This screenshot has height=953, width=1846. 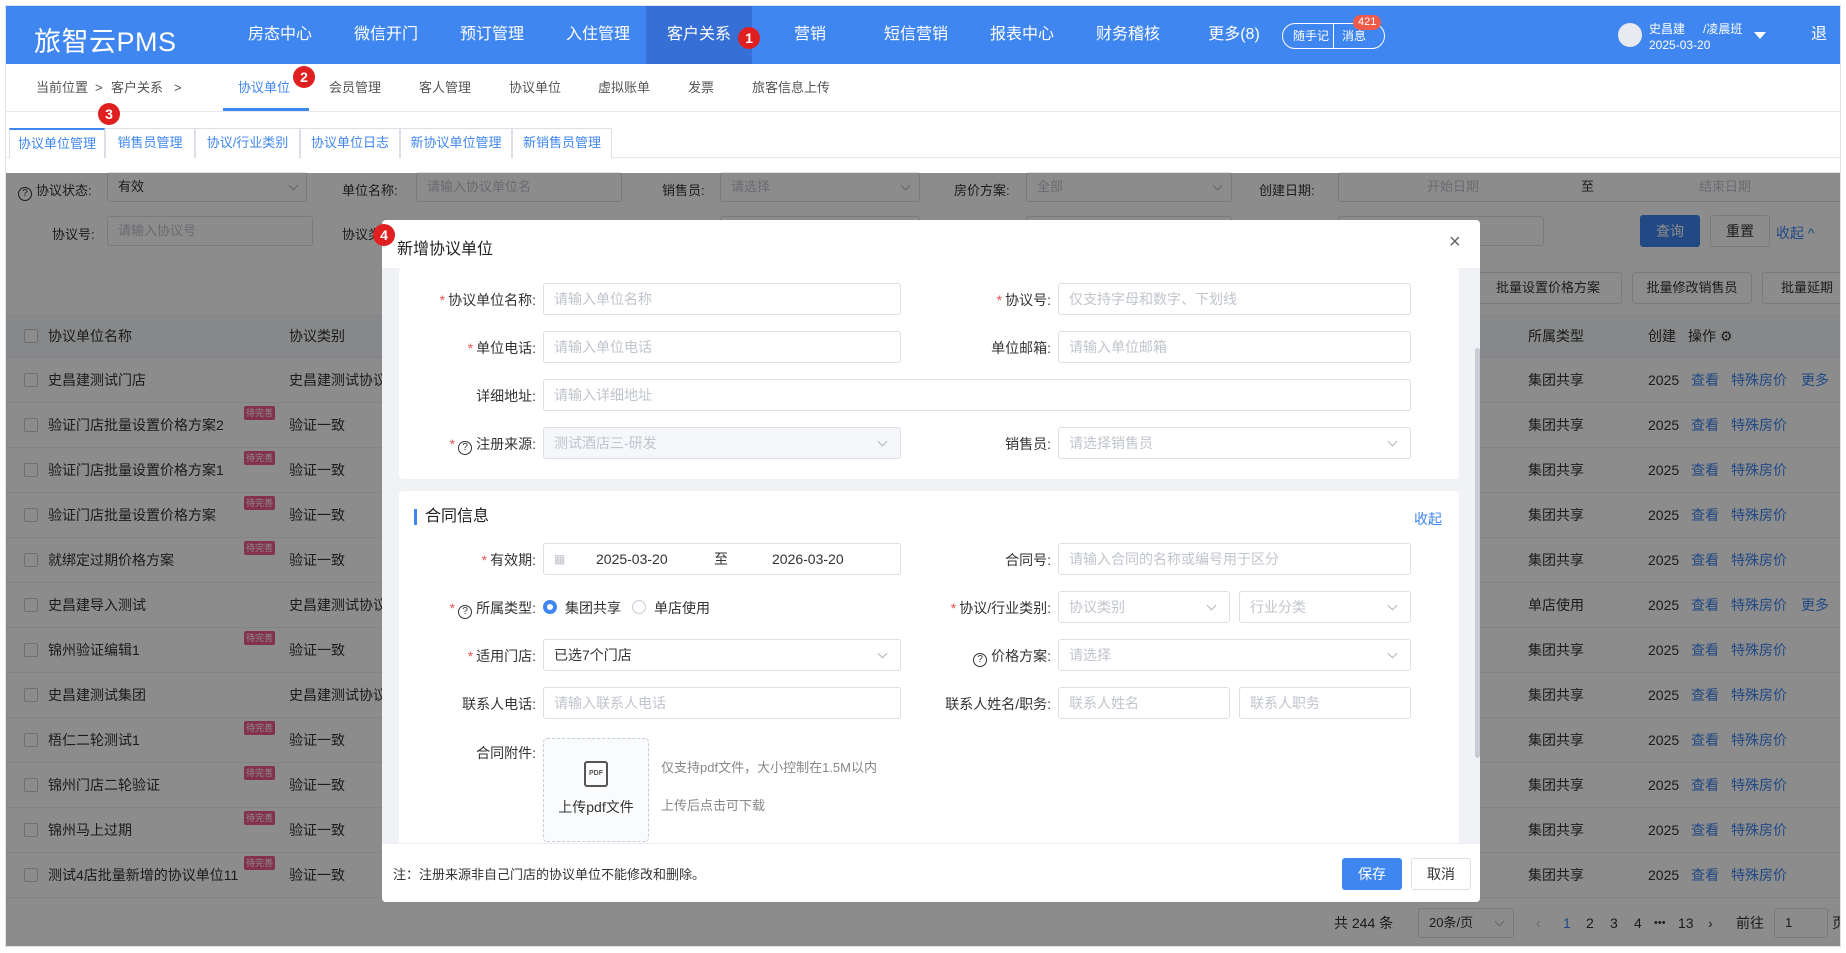 What do you see at coordinates (280, 35) in the screenshot?
I see `nav-room-status: 房态中心` at bounding box center [280, 35].